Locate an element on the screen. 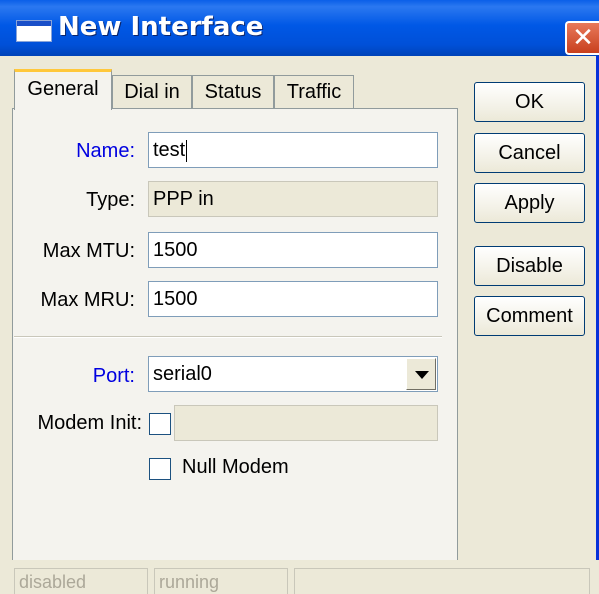 The width and height of the screenshot is (599, 594). status-disabled: disabled is located at coordinates (81, 581).